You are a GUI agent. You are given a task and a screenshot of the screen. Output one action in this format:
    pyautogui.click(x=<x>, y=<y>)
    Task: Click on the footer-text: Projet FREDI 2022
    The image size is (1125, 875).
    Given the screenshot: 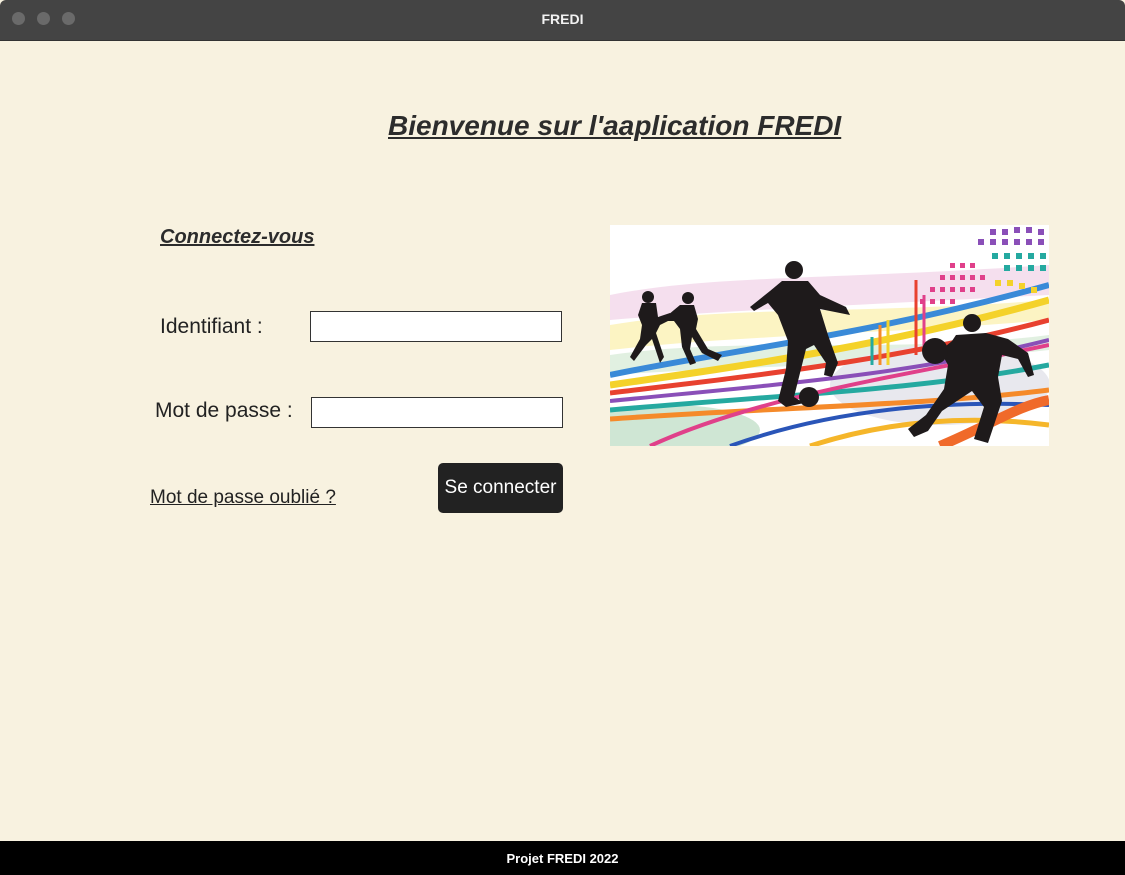 What is the action you would take?
    pyautogui.click(x=562, y=858)
    